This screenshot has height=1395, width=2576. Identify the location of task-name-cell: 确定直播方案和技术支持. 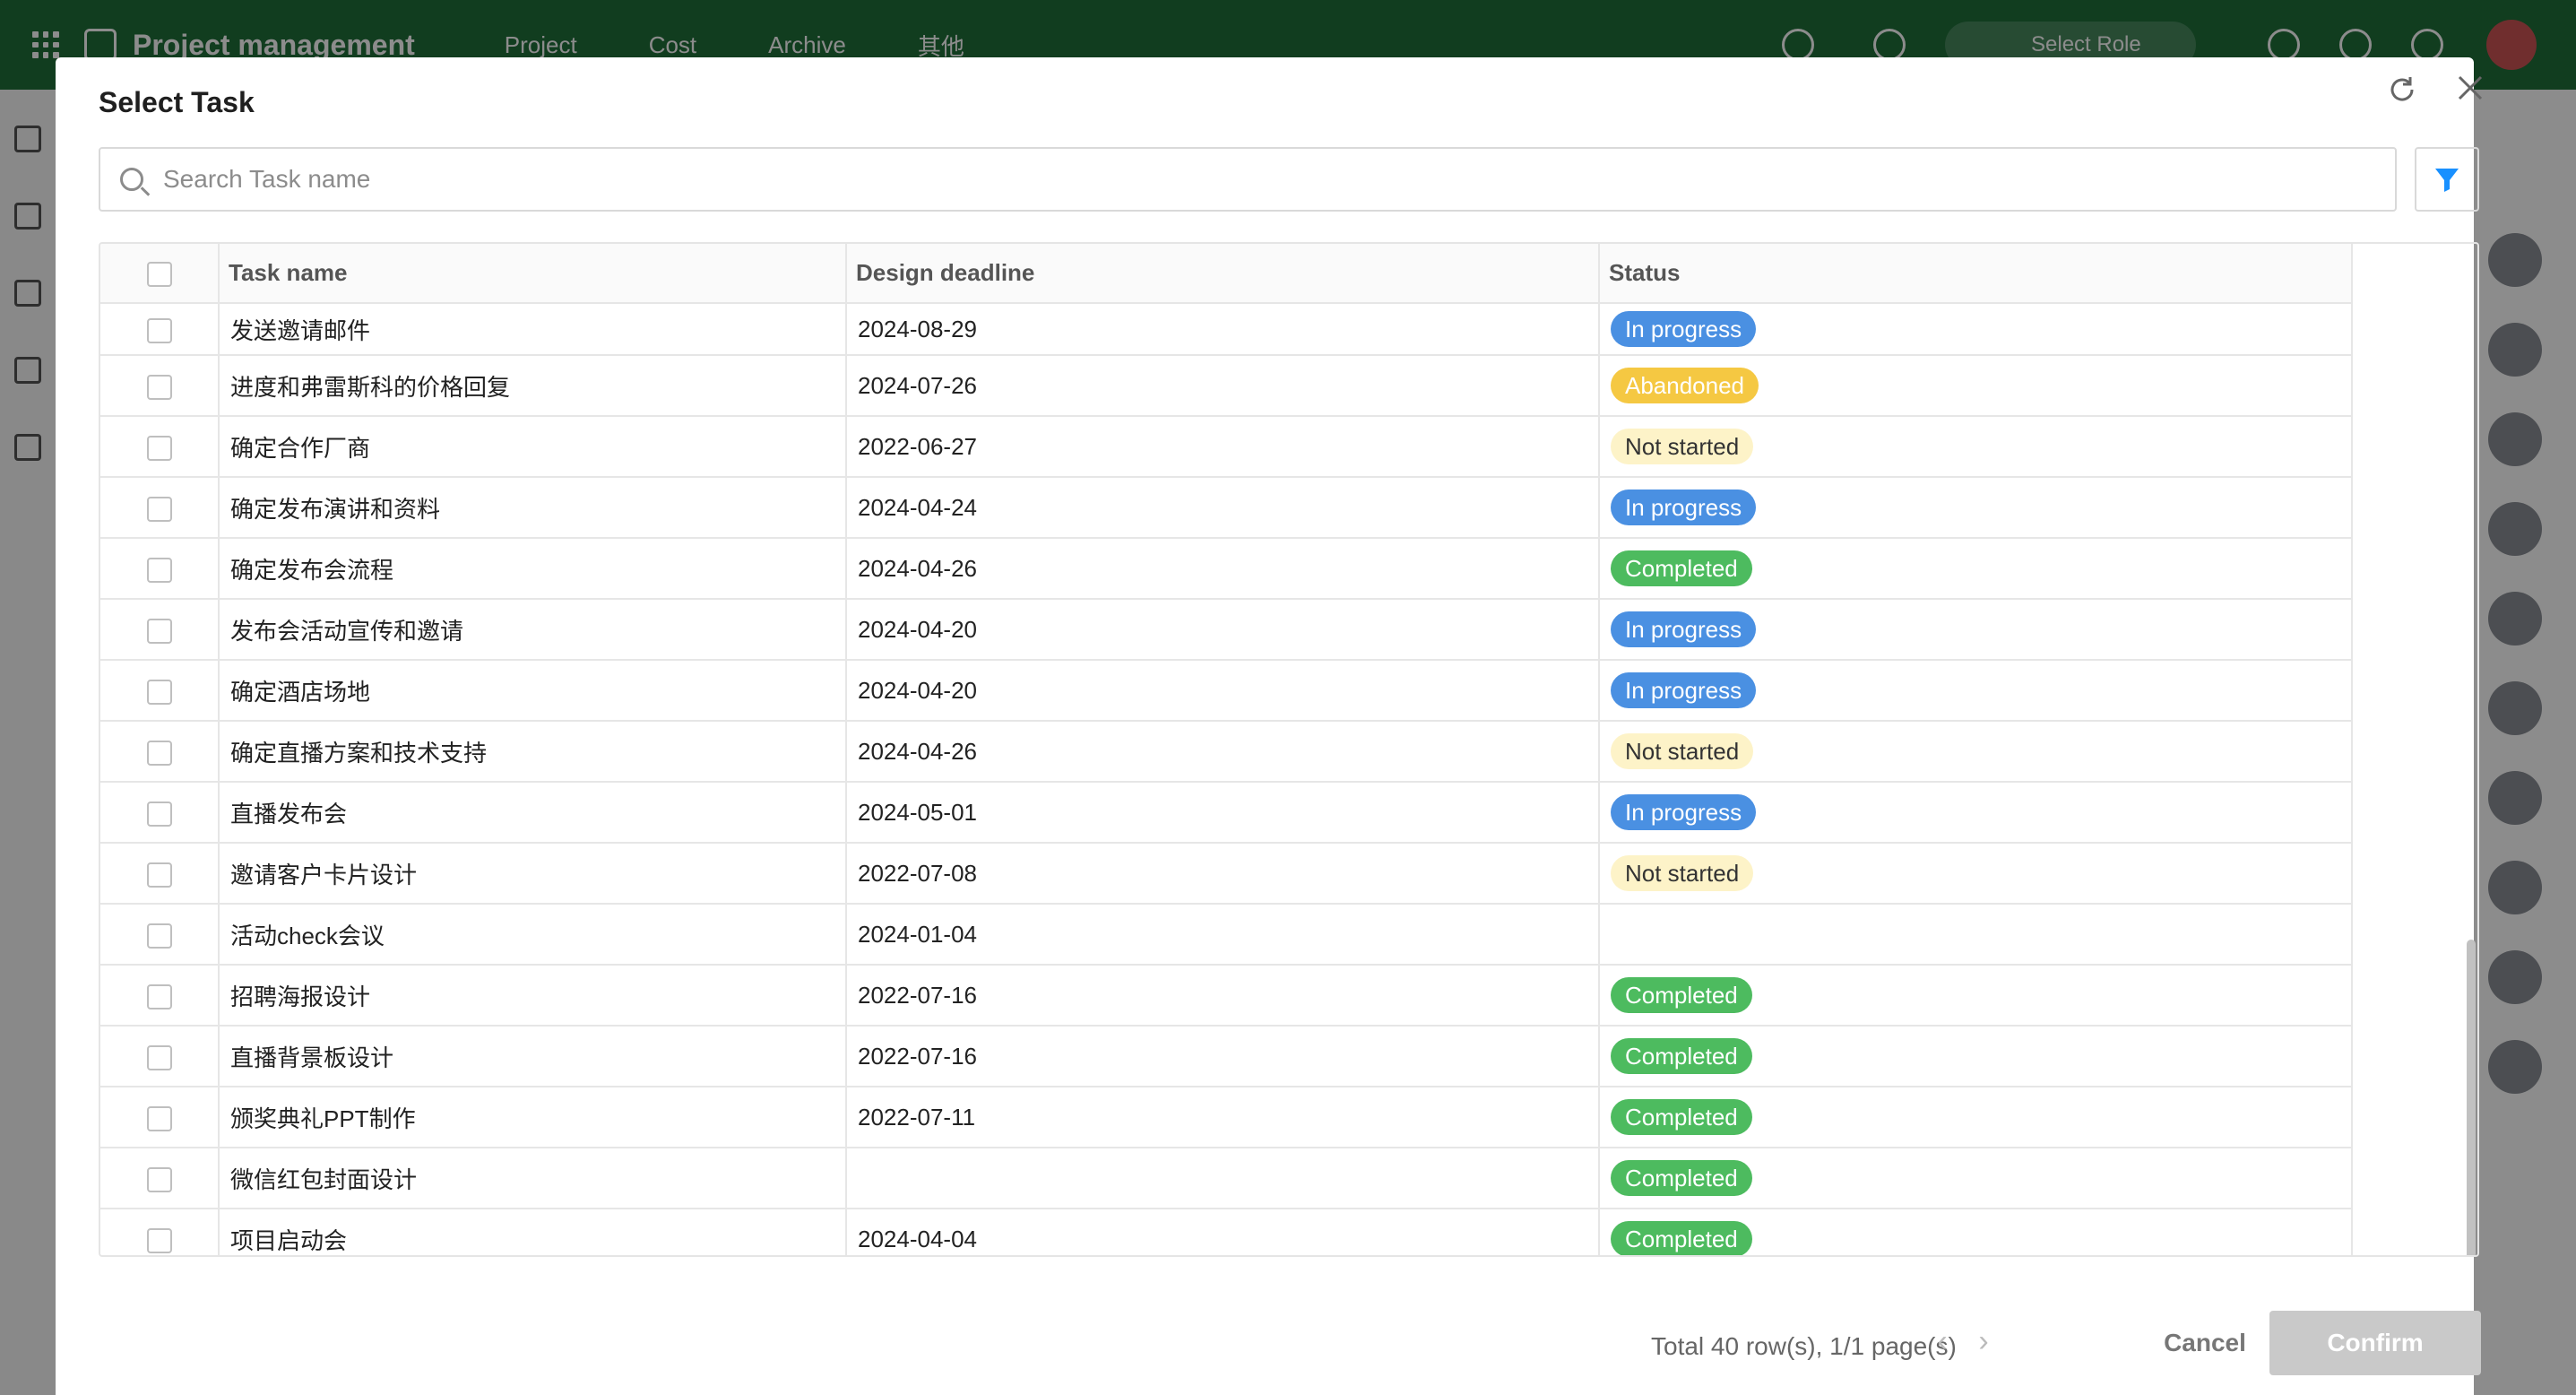
(533, 752).